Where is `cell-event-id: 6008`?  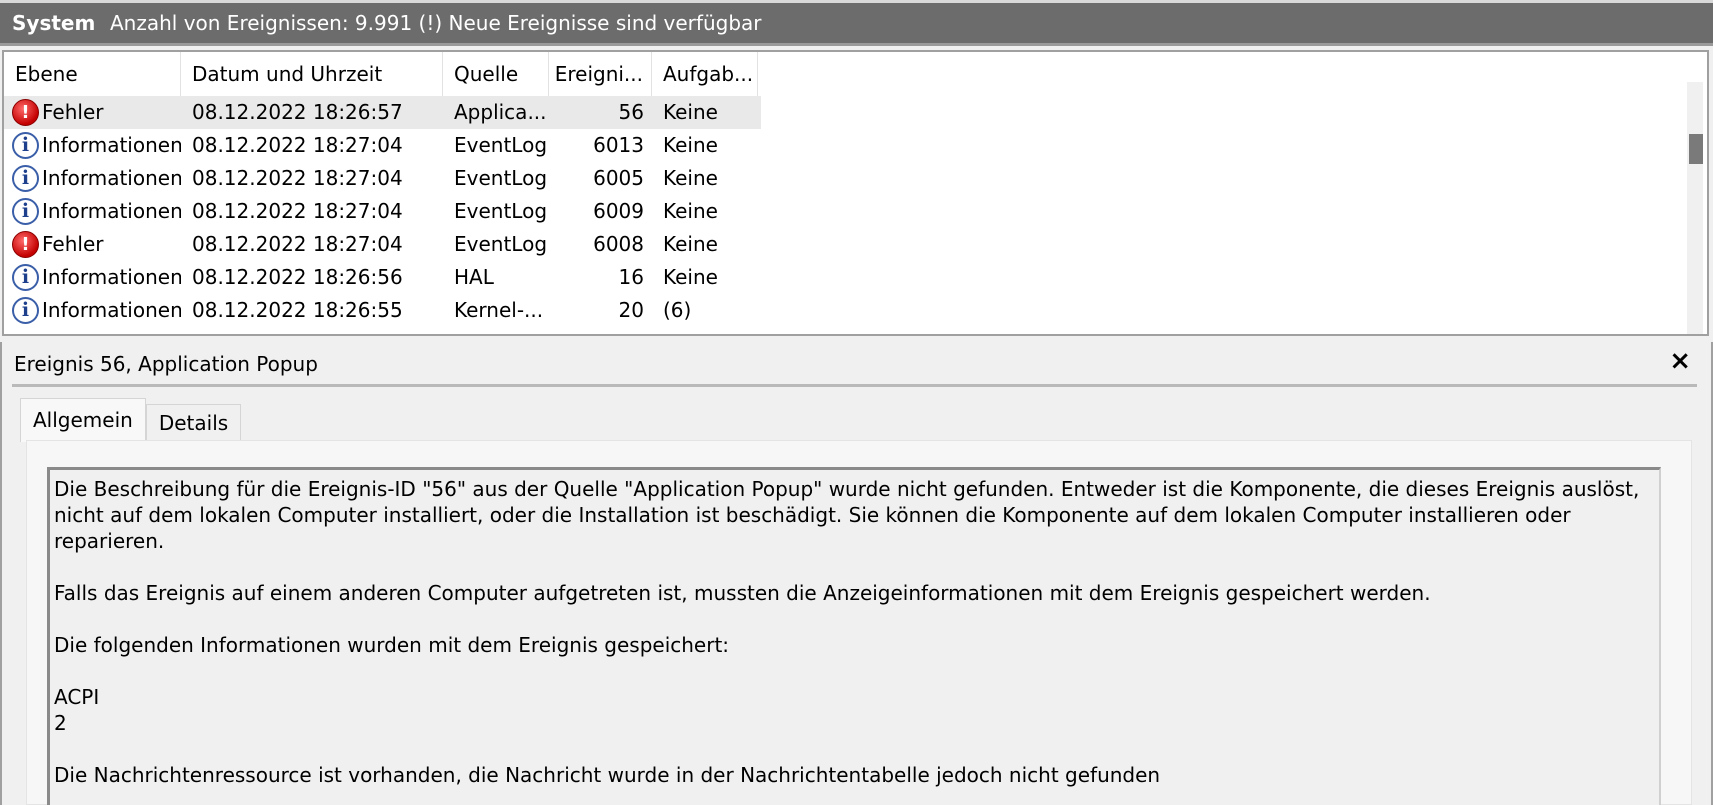 cell-event-id: 6008 is located at coordinates (618, 244).